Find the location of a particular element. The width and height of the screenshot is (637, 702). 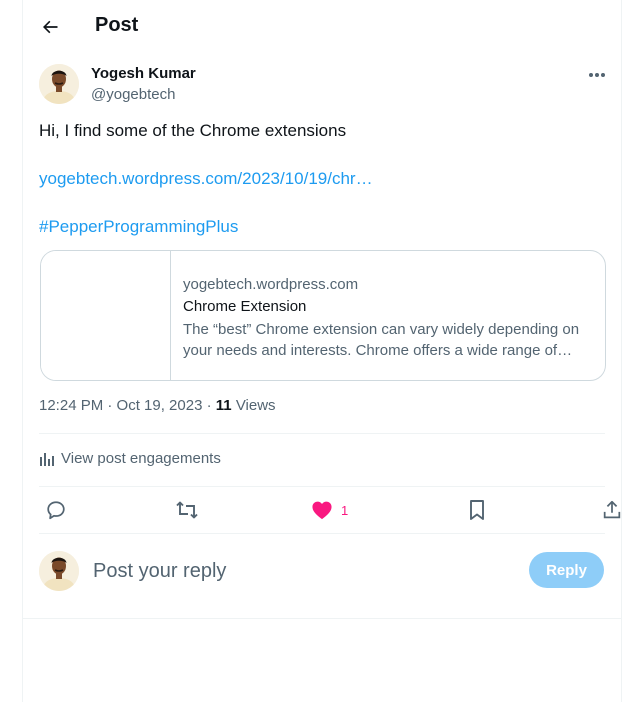

arrow-left-icon is located at coordinates (50, 27).